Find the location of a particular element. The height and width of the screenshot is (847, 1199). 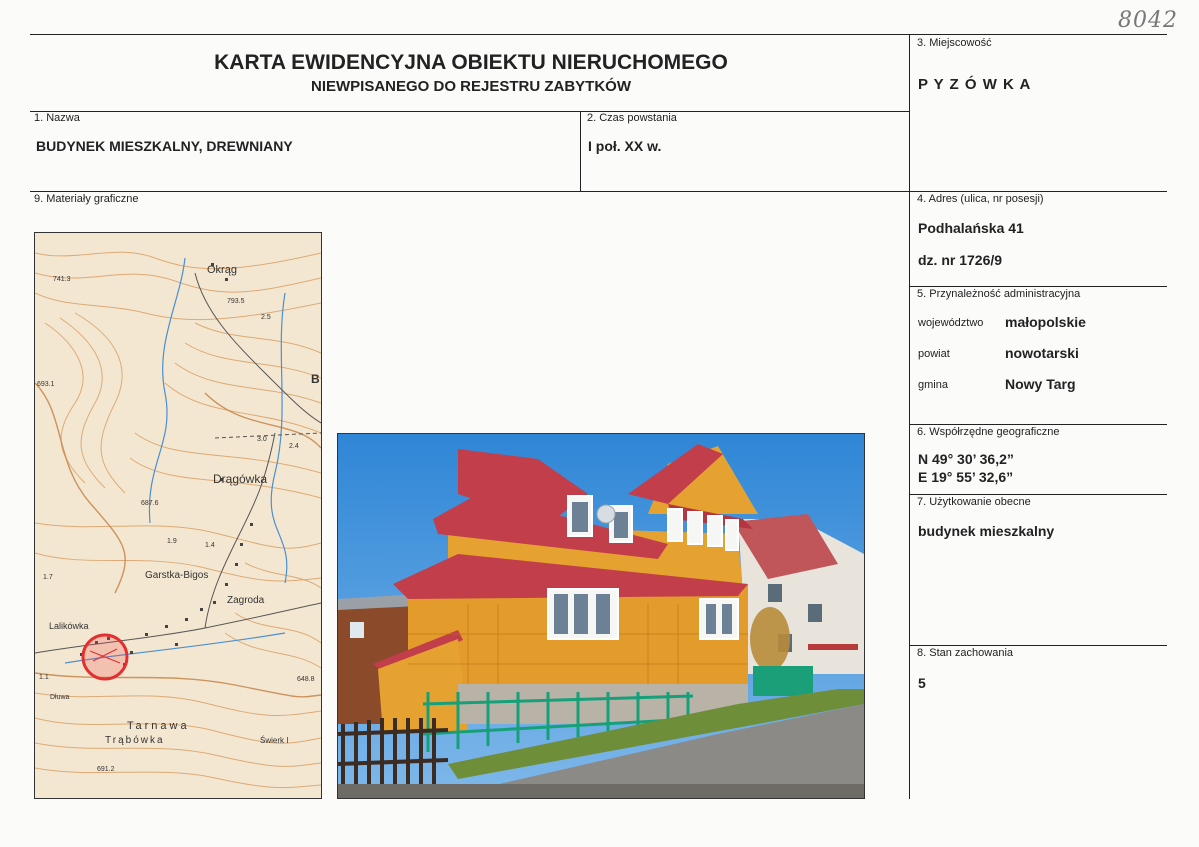

field-label-address: 4. Adres (ulica, nr posesji) is located at coordinates (980, 199).